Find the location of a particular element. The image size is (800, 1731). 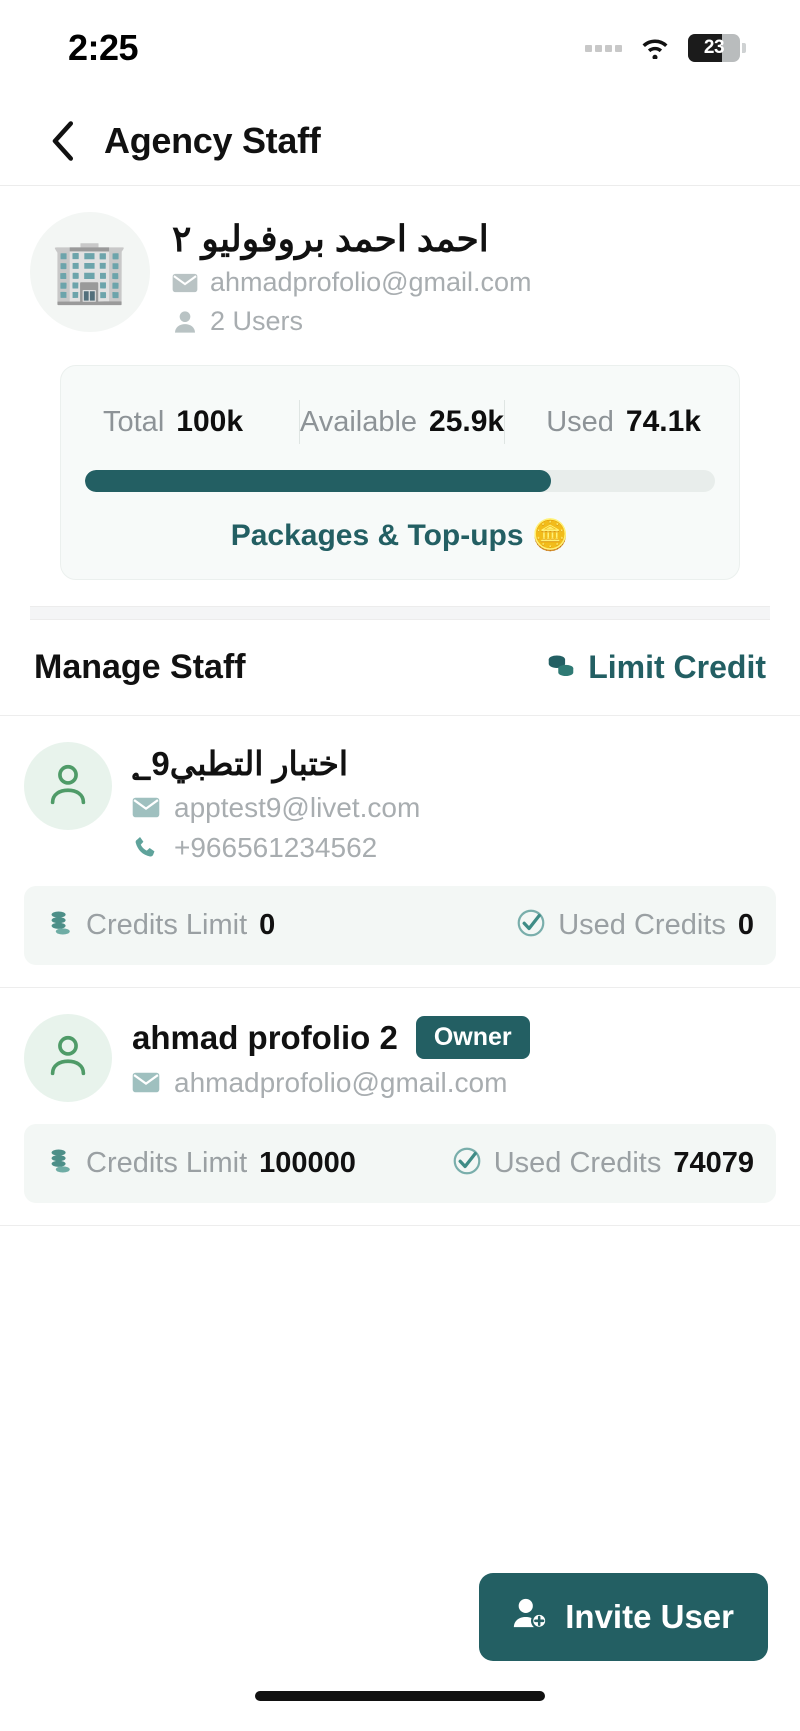

page-title: Agency Staff is located at coordinates (212, 140).